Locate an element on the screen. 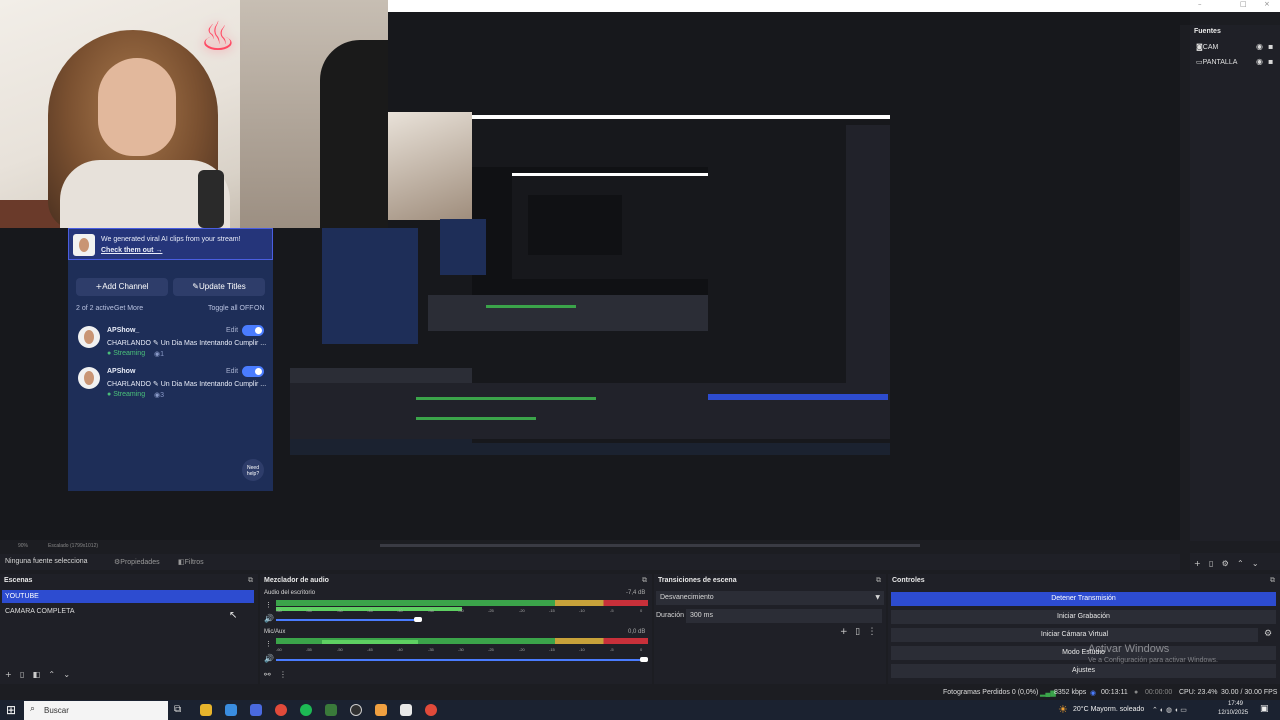 Image resolution: width=1280 pixels, height=720 pixels. tray-icons: ⌃ ◐ ◍ ◖ ▭ is located at coordinates (1169, 710).